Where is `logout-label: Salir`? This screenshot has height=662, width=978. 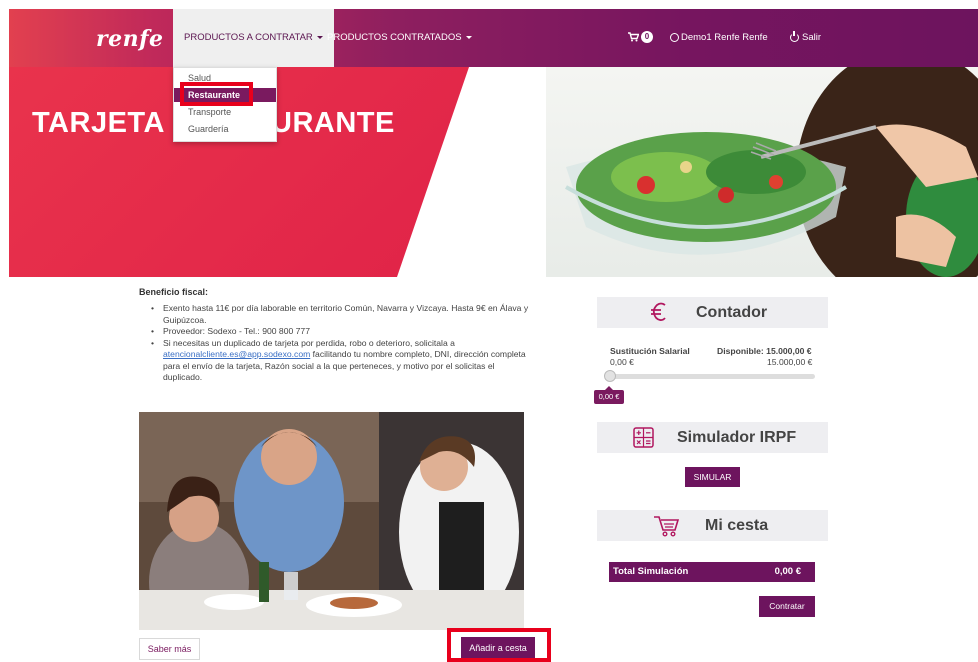 logout-label: Salir is located at coordinates (812, 37).